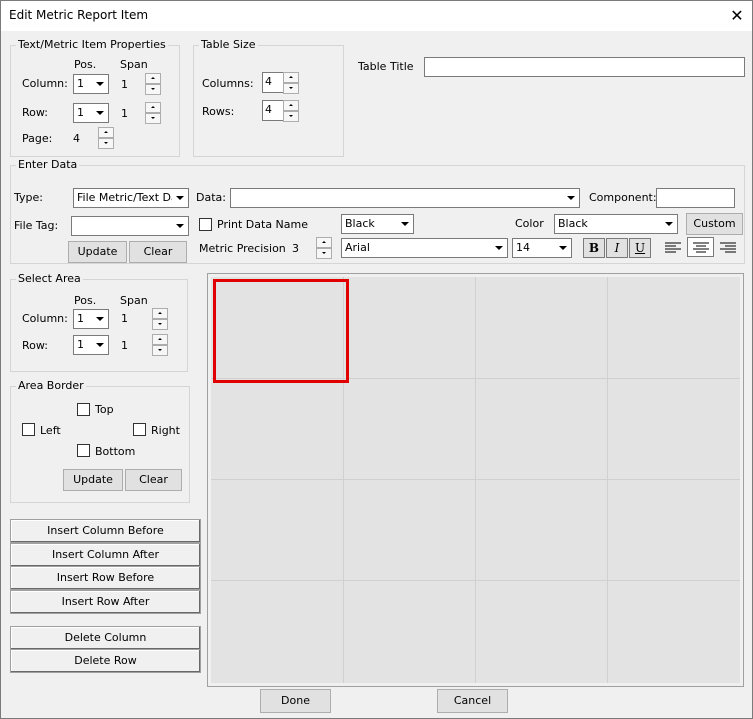  What do you see at coordinates (134, 300) in the screenshot?
I see `select-area-span-header: Span` at bounding box center [134, 300].